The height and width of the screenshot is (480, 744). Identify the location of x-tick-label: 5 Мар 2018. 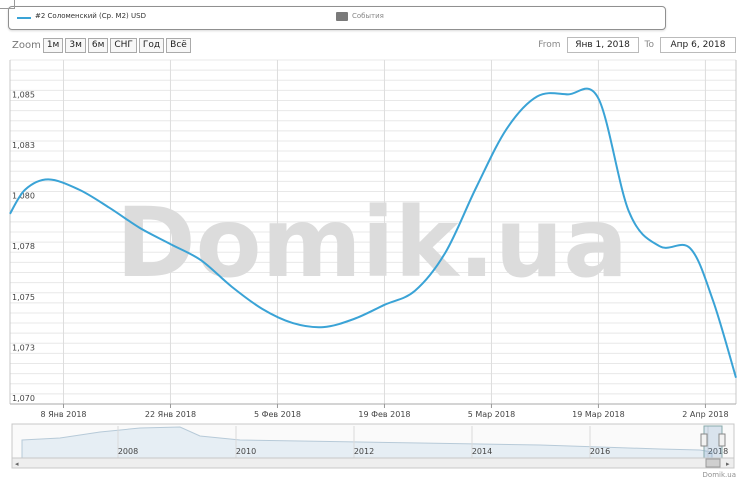
(491, 414).